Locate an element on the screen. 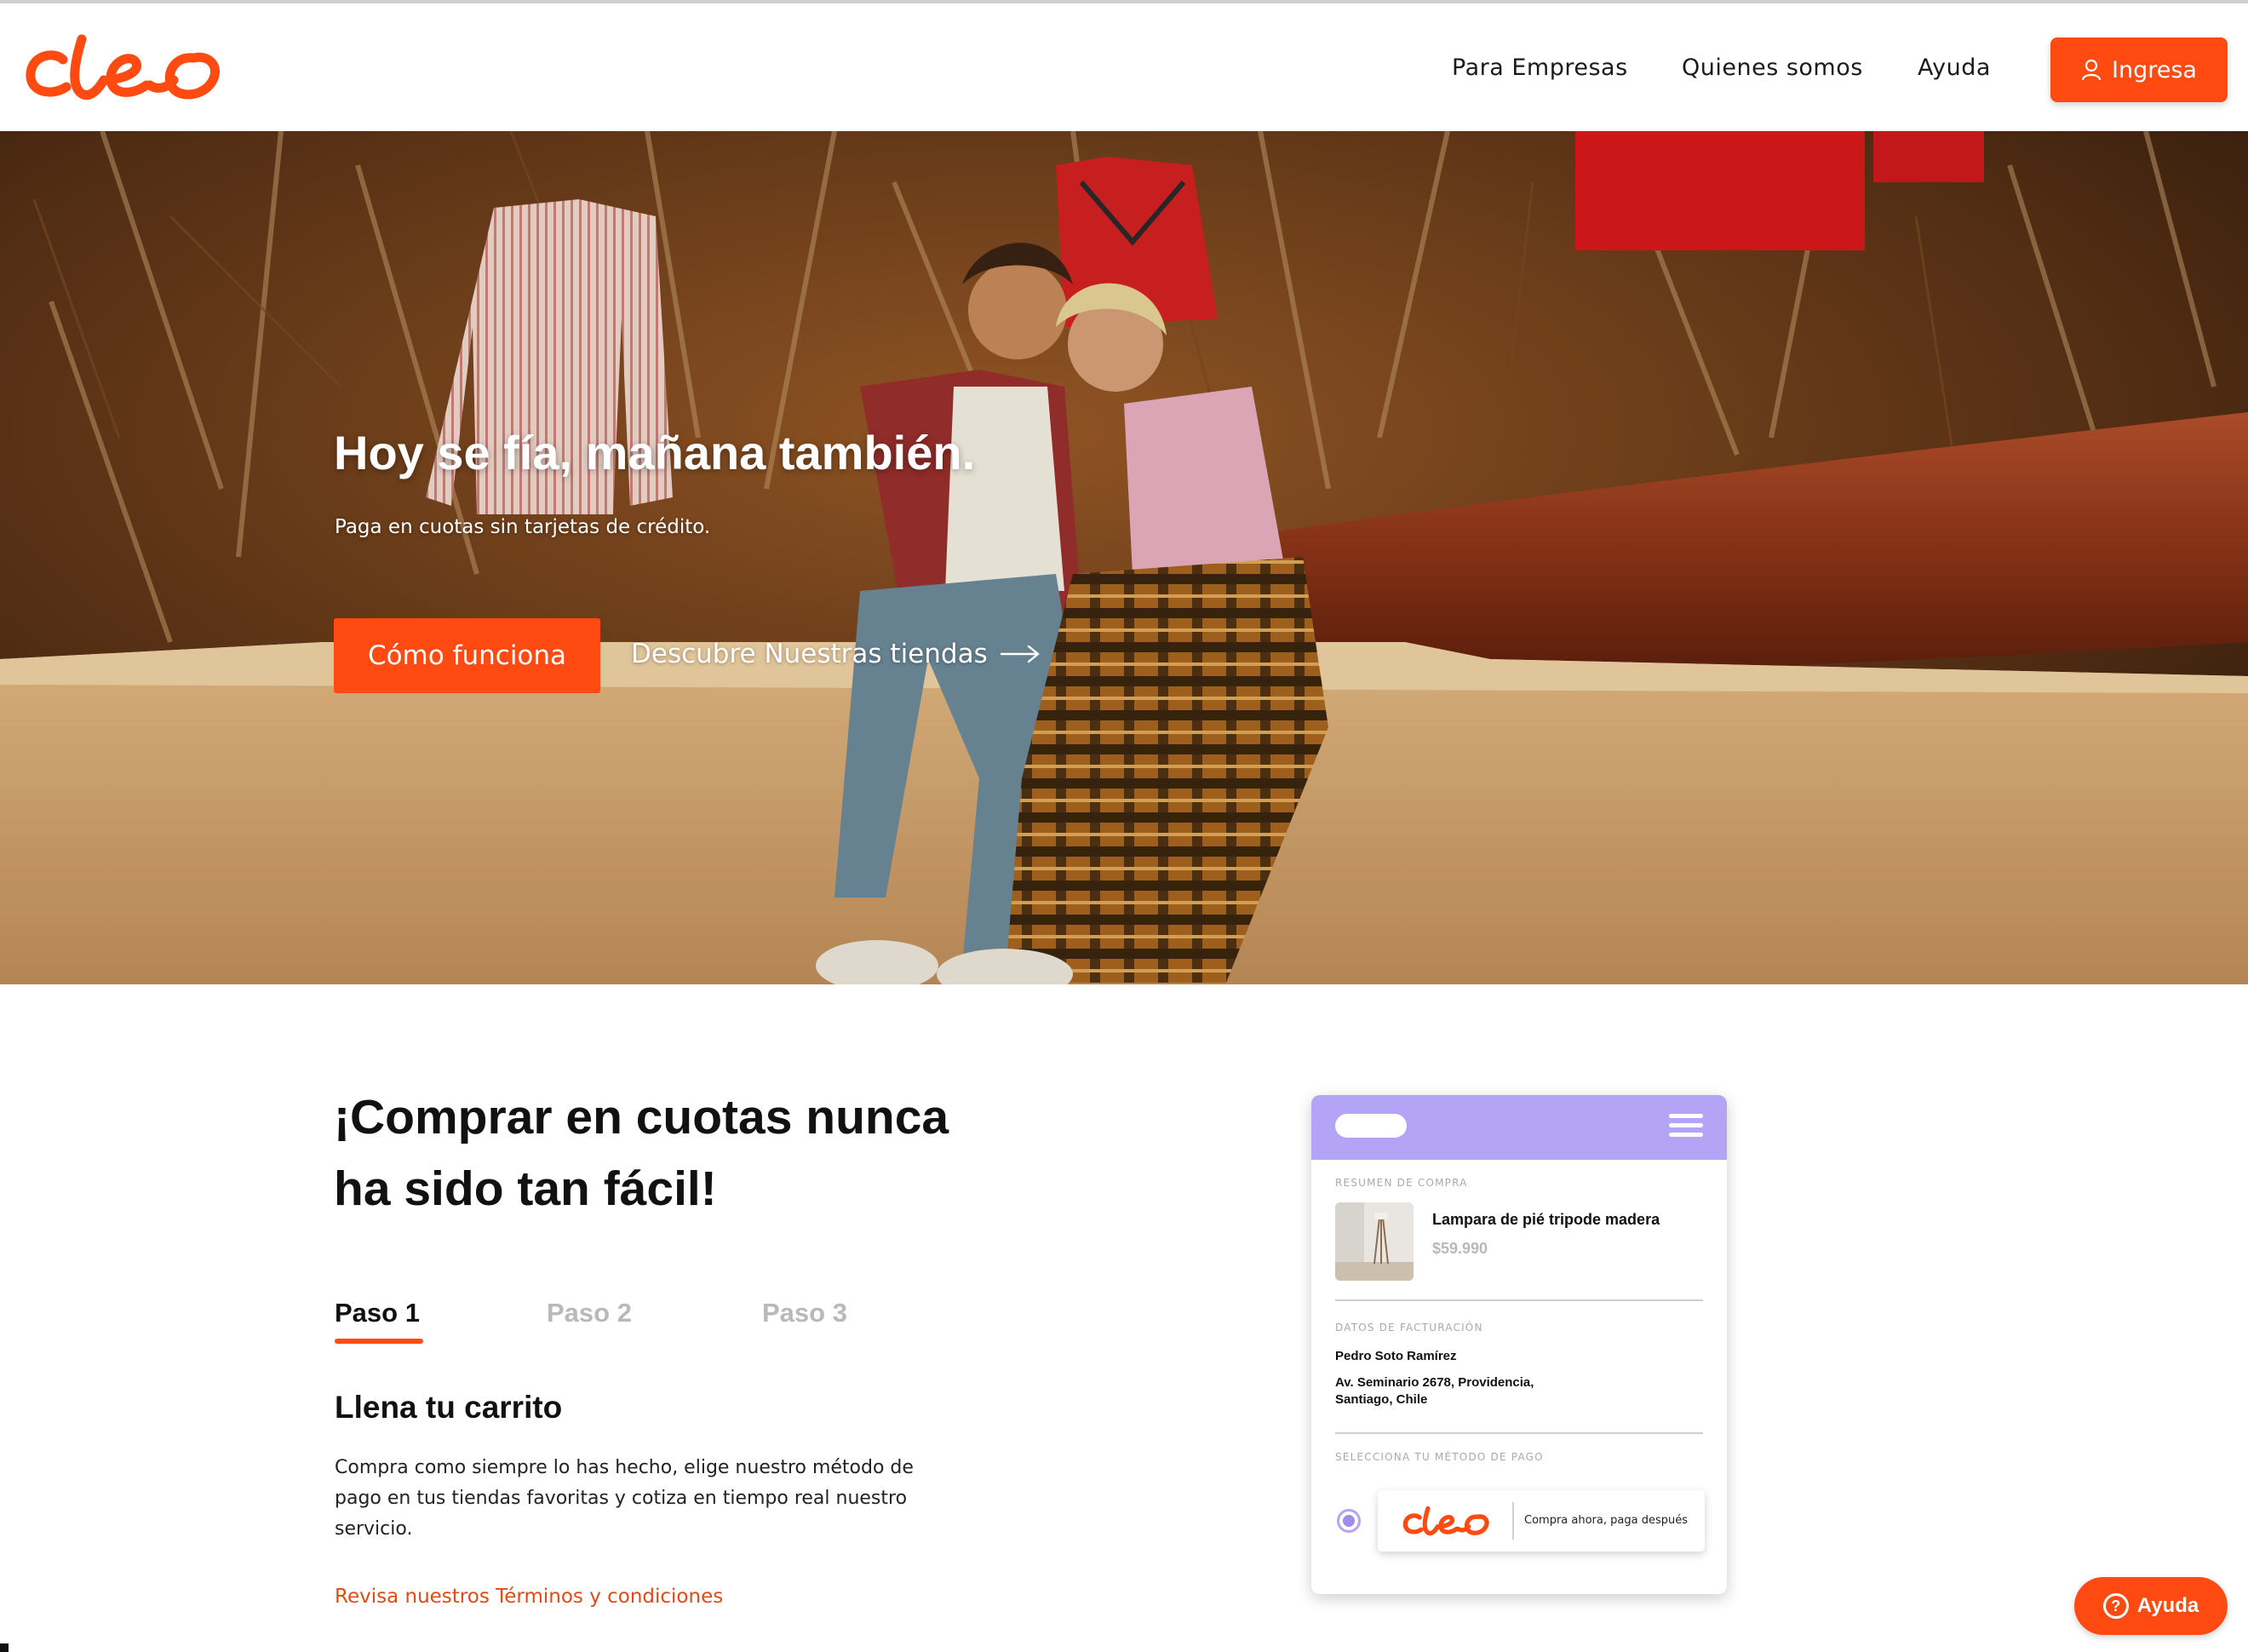 The height and width of the screenshot is (1652, 2248). user-icon is located at coordinates (2092, 70).